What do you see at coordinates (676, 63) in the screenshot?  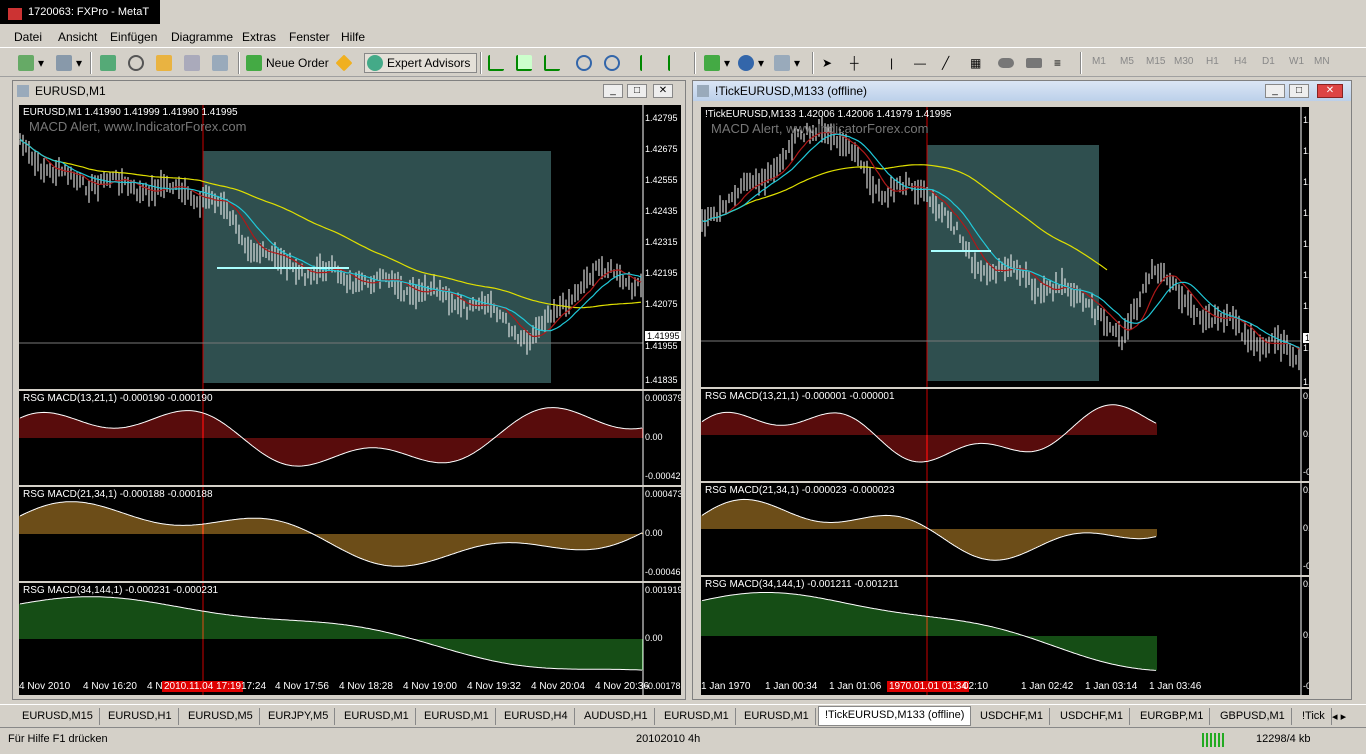 I see `chart-shift-button` at bounding box center [676, 63].